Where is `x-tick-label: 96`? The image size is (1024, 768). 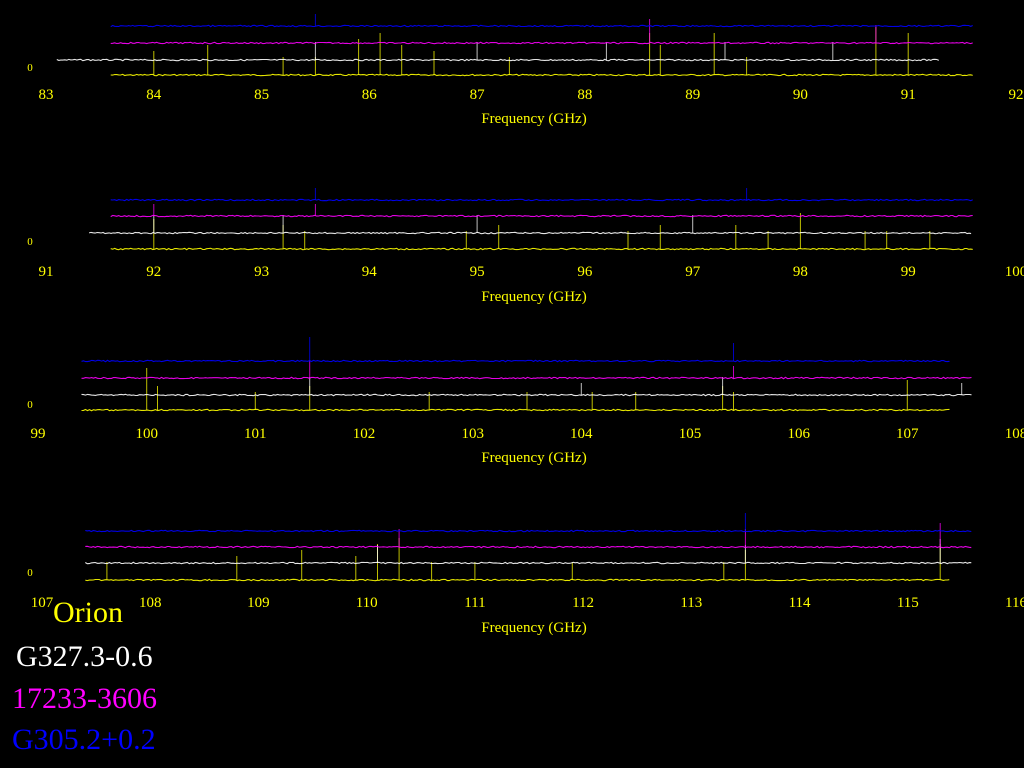 x-tick-label: 96 is located at coordinates (585, 272).